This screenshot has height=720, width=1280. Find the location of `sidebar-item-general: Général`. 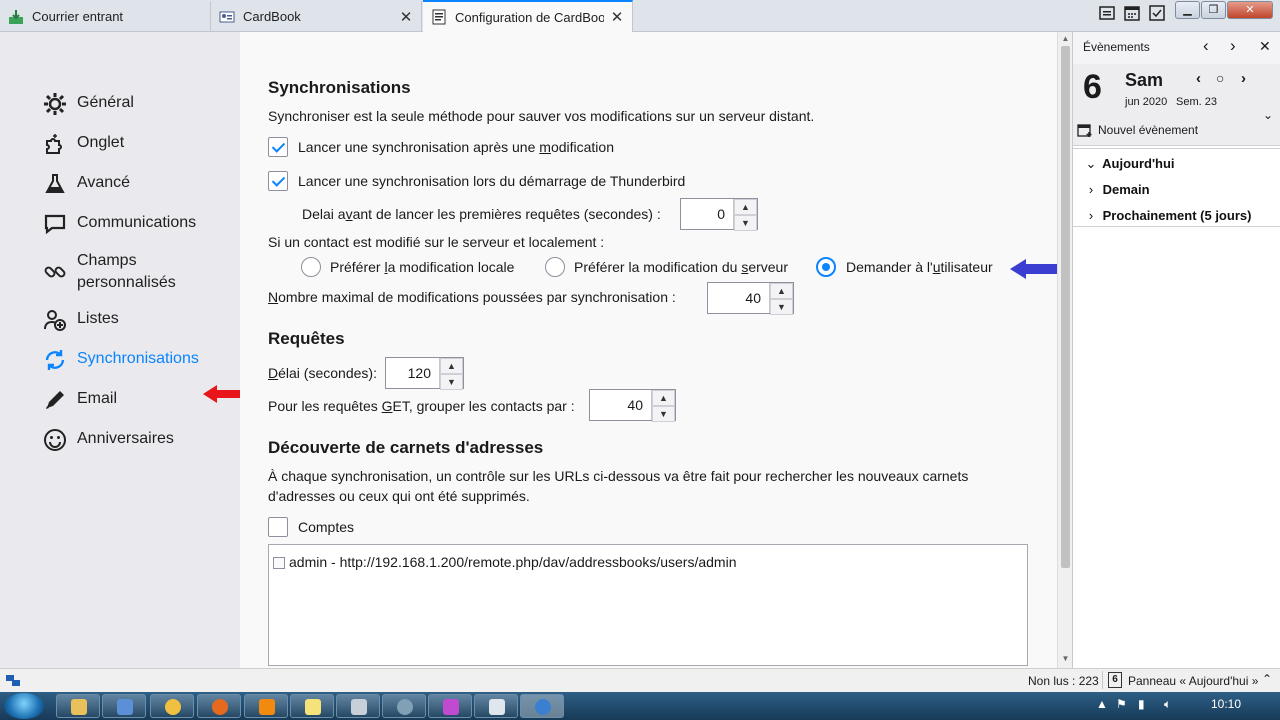

sidebar-item-general: Général is located at coordinates (88, 104).